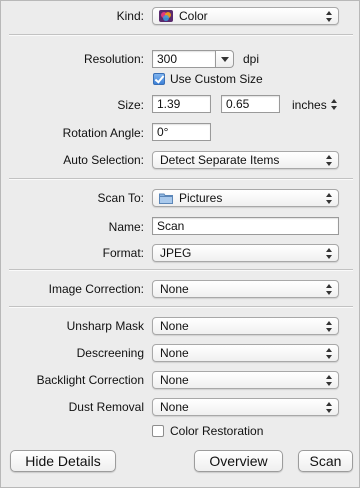 This screenshot has width=360, height=488. I want to click on overview-button: Overview, so click(238, 461).